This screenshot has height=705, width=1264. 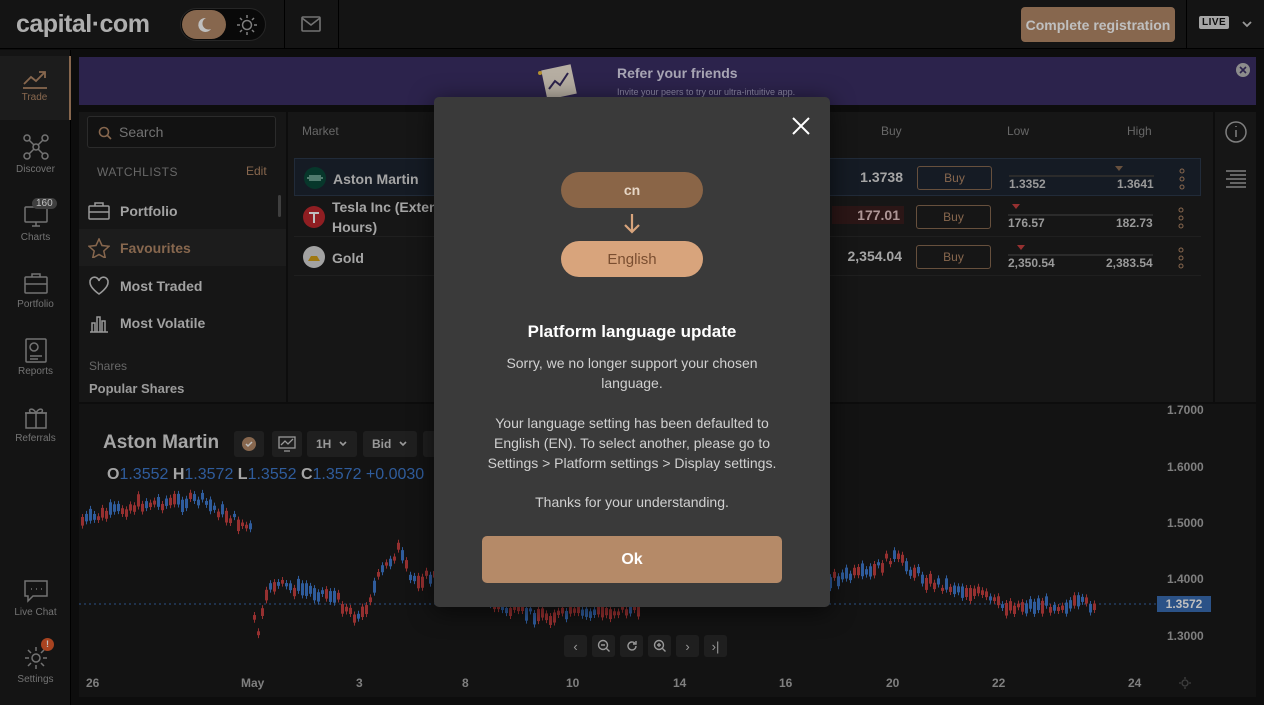 What do you see at coordinates (632, 559) in the screenshot?
I see `ok-button: Ok` at bounding box center [632, 559].